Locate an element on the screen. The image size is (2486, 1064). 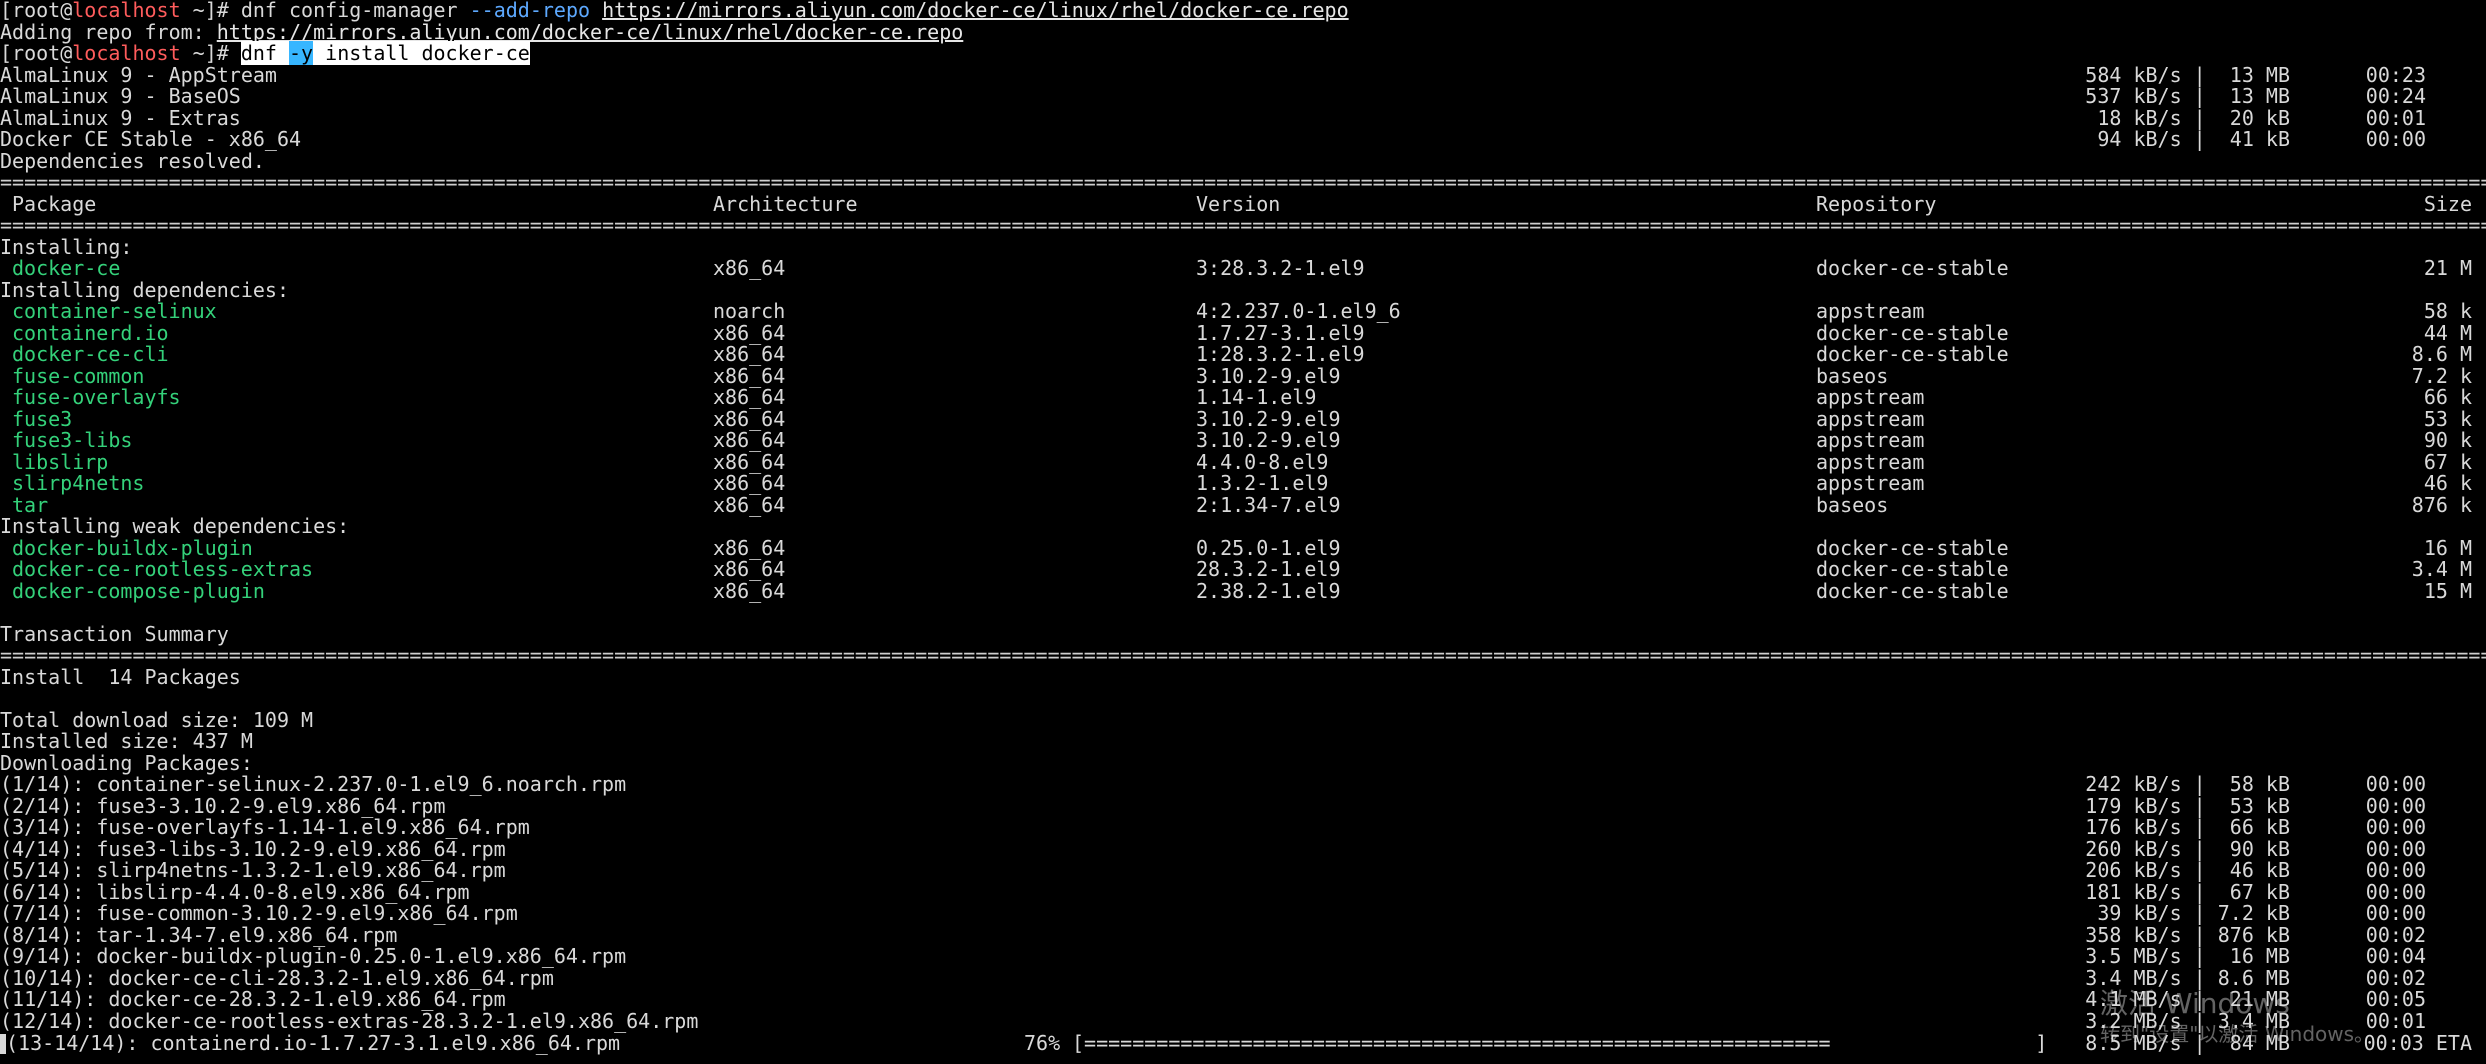
package-size: 21 M is located at coordinates (2447, 268).